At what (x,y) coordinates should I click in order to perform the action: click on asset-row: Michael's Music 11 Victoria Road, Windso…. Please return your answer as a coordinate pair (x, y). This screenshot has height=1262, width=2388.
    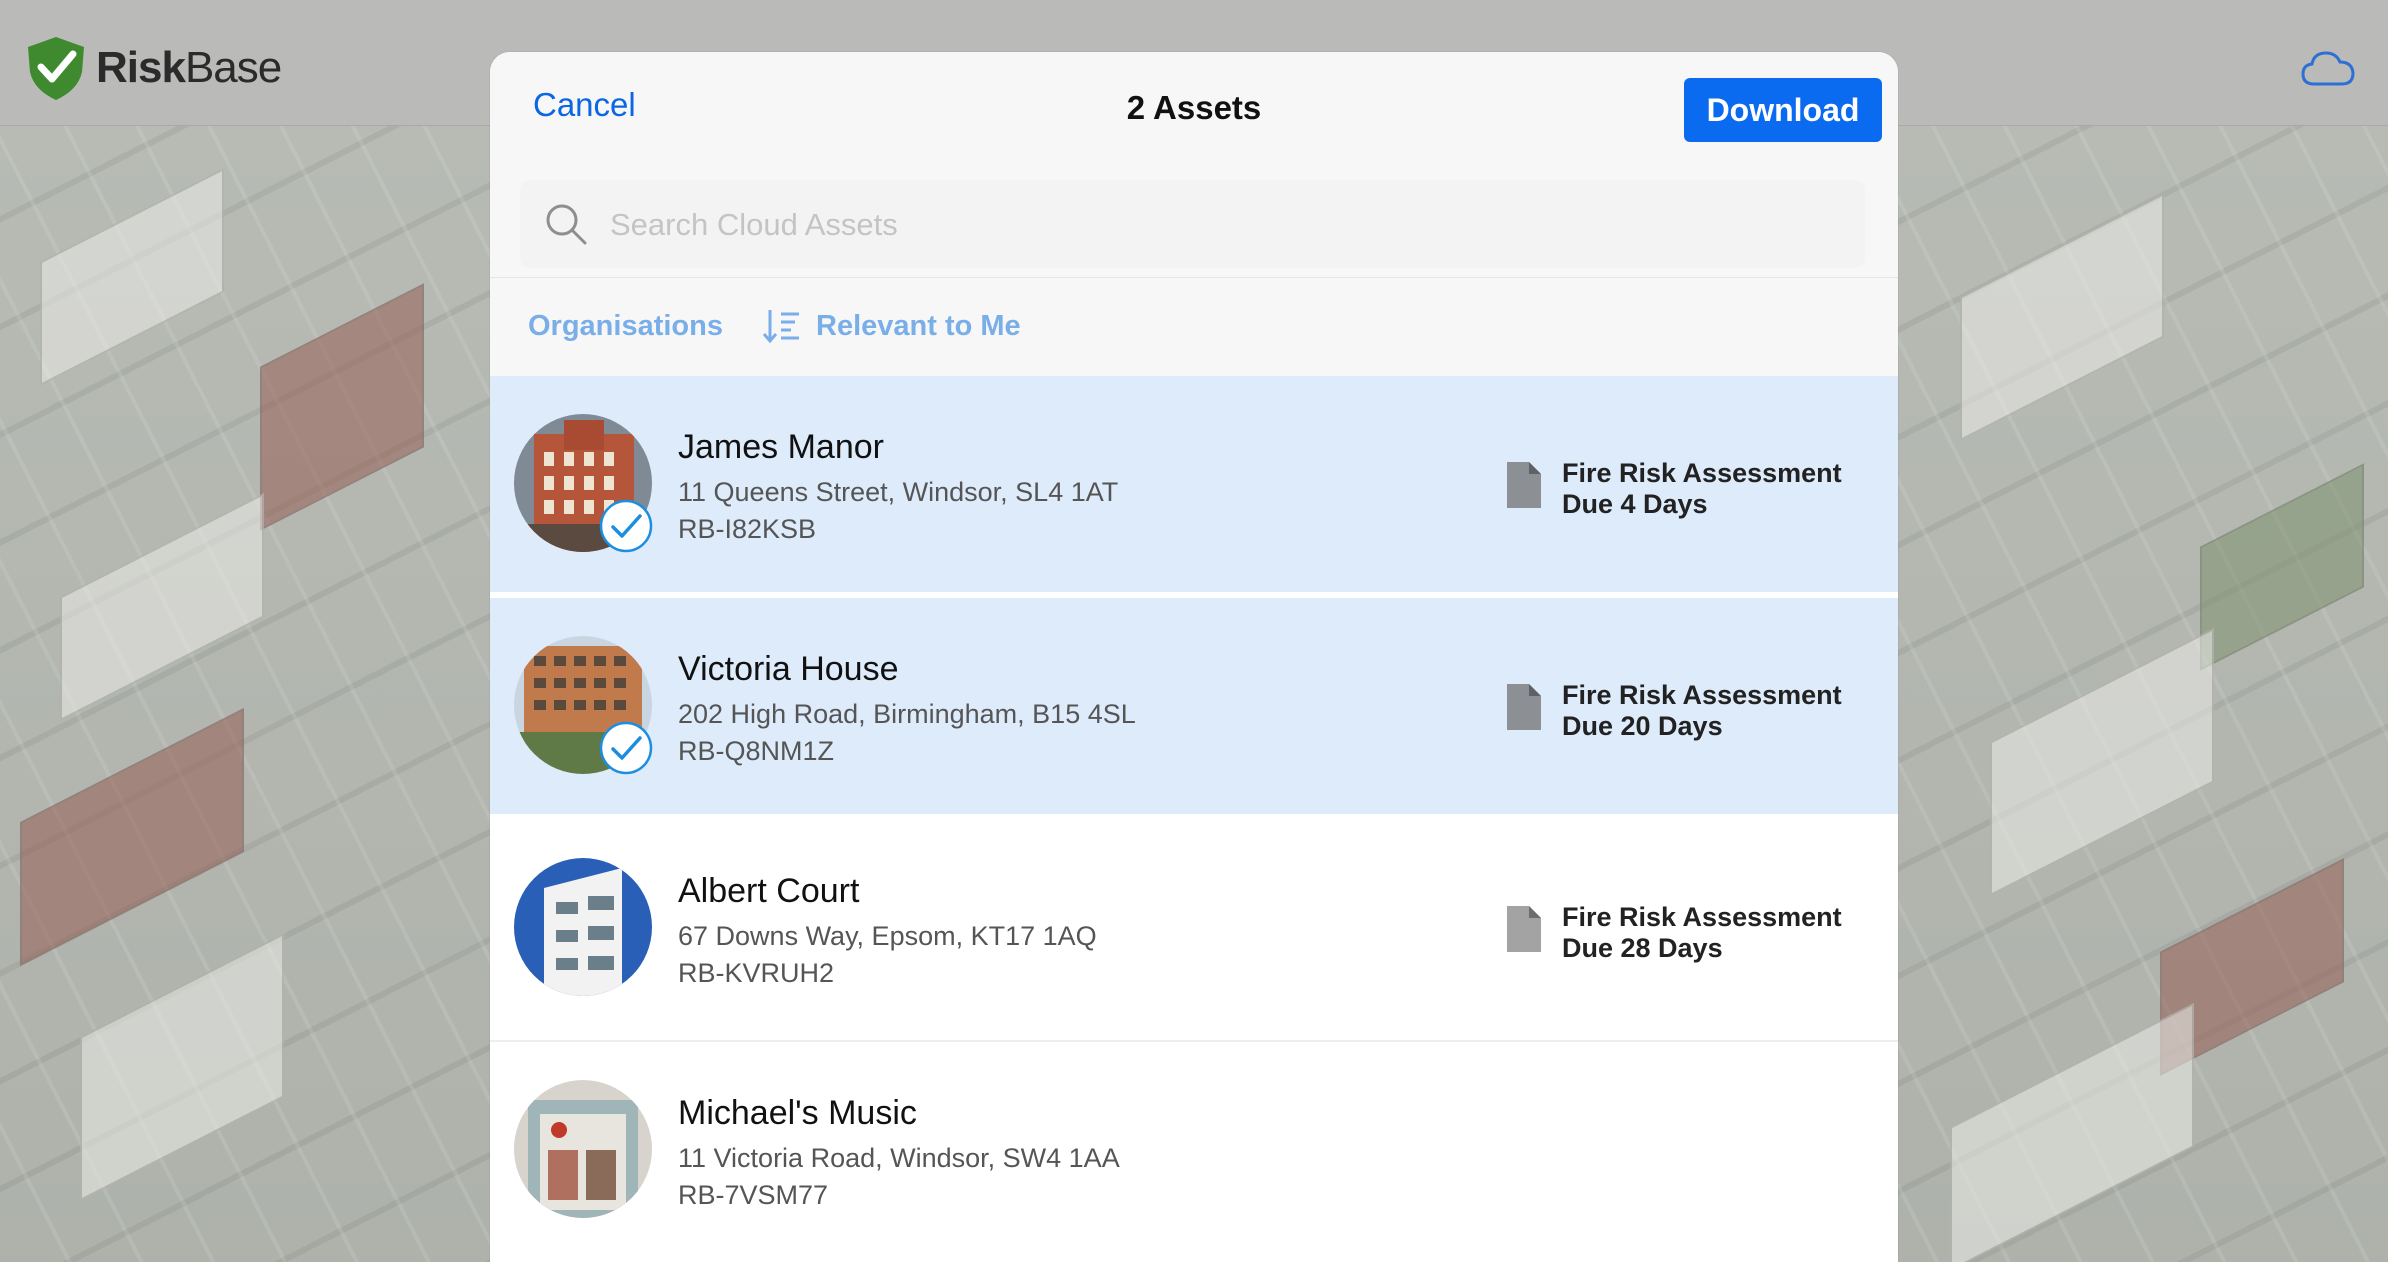
    Looking at the image, I should click on (1194, 1152).